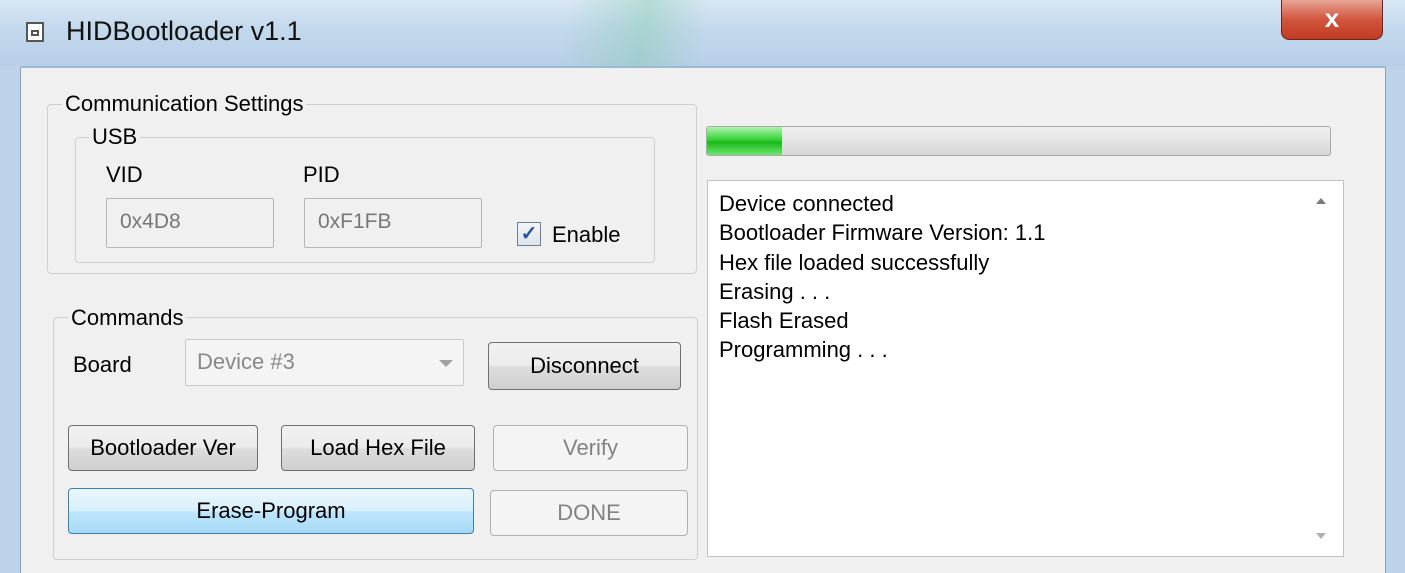  Describe the element at coordinates (1321, 201) in the screenshot. I see `scroll-up-icon` at that location.